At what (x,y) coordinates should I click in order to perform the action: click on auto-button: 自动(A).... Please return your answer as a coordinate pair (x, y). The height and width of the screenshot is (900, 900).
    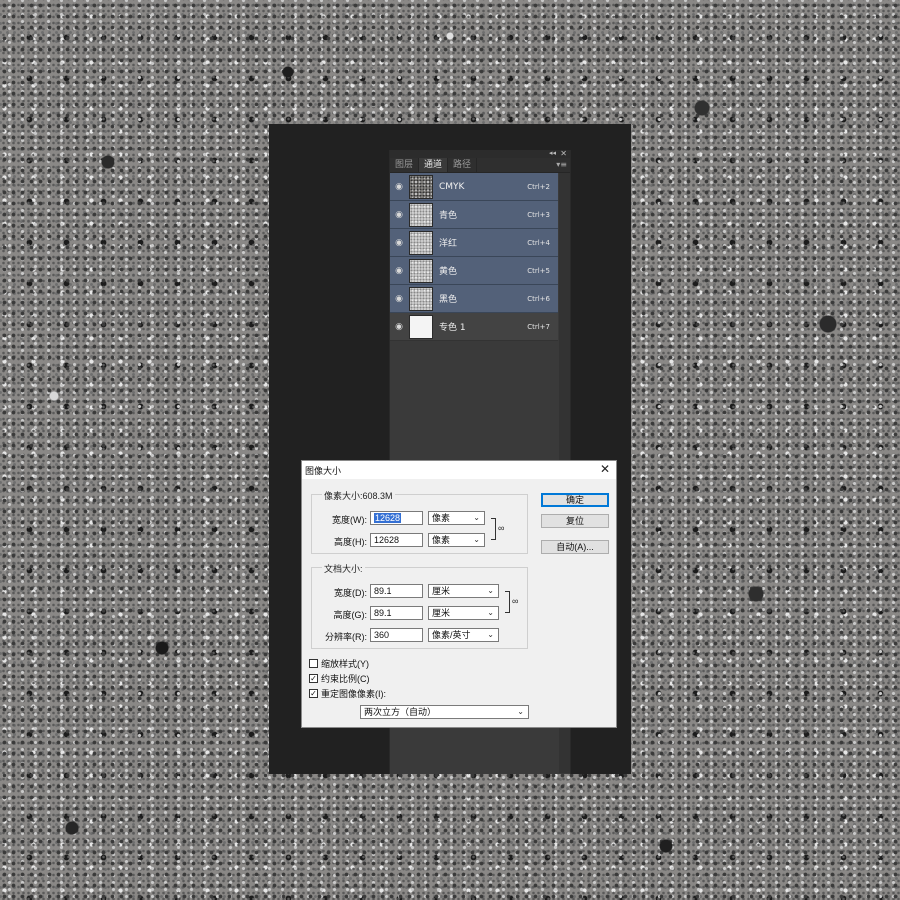
    Looking at the image, I should click on (575, 547).